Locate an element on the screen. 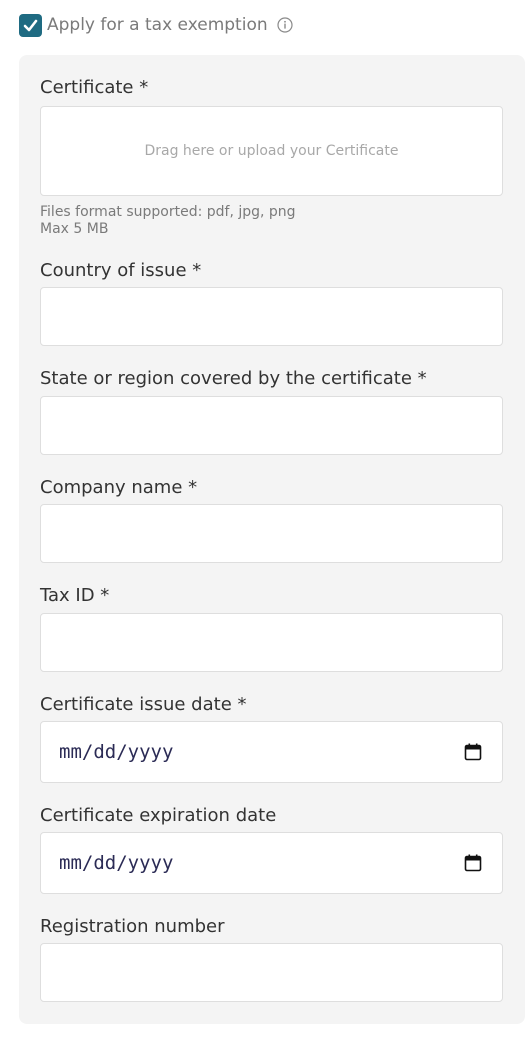 The height and width of the screenshot is (1040, 532). certificate-upload-dropzone: Drag here or upload your Certificate is located at coordinates (271, 151).